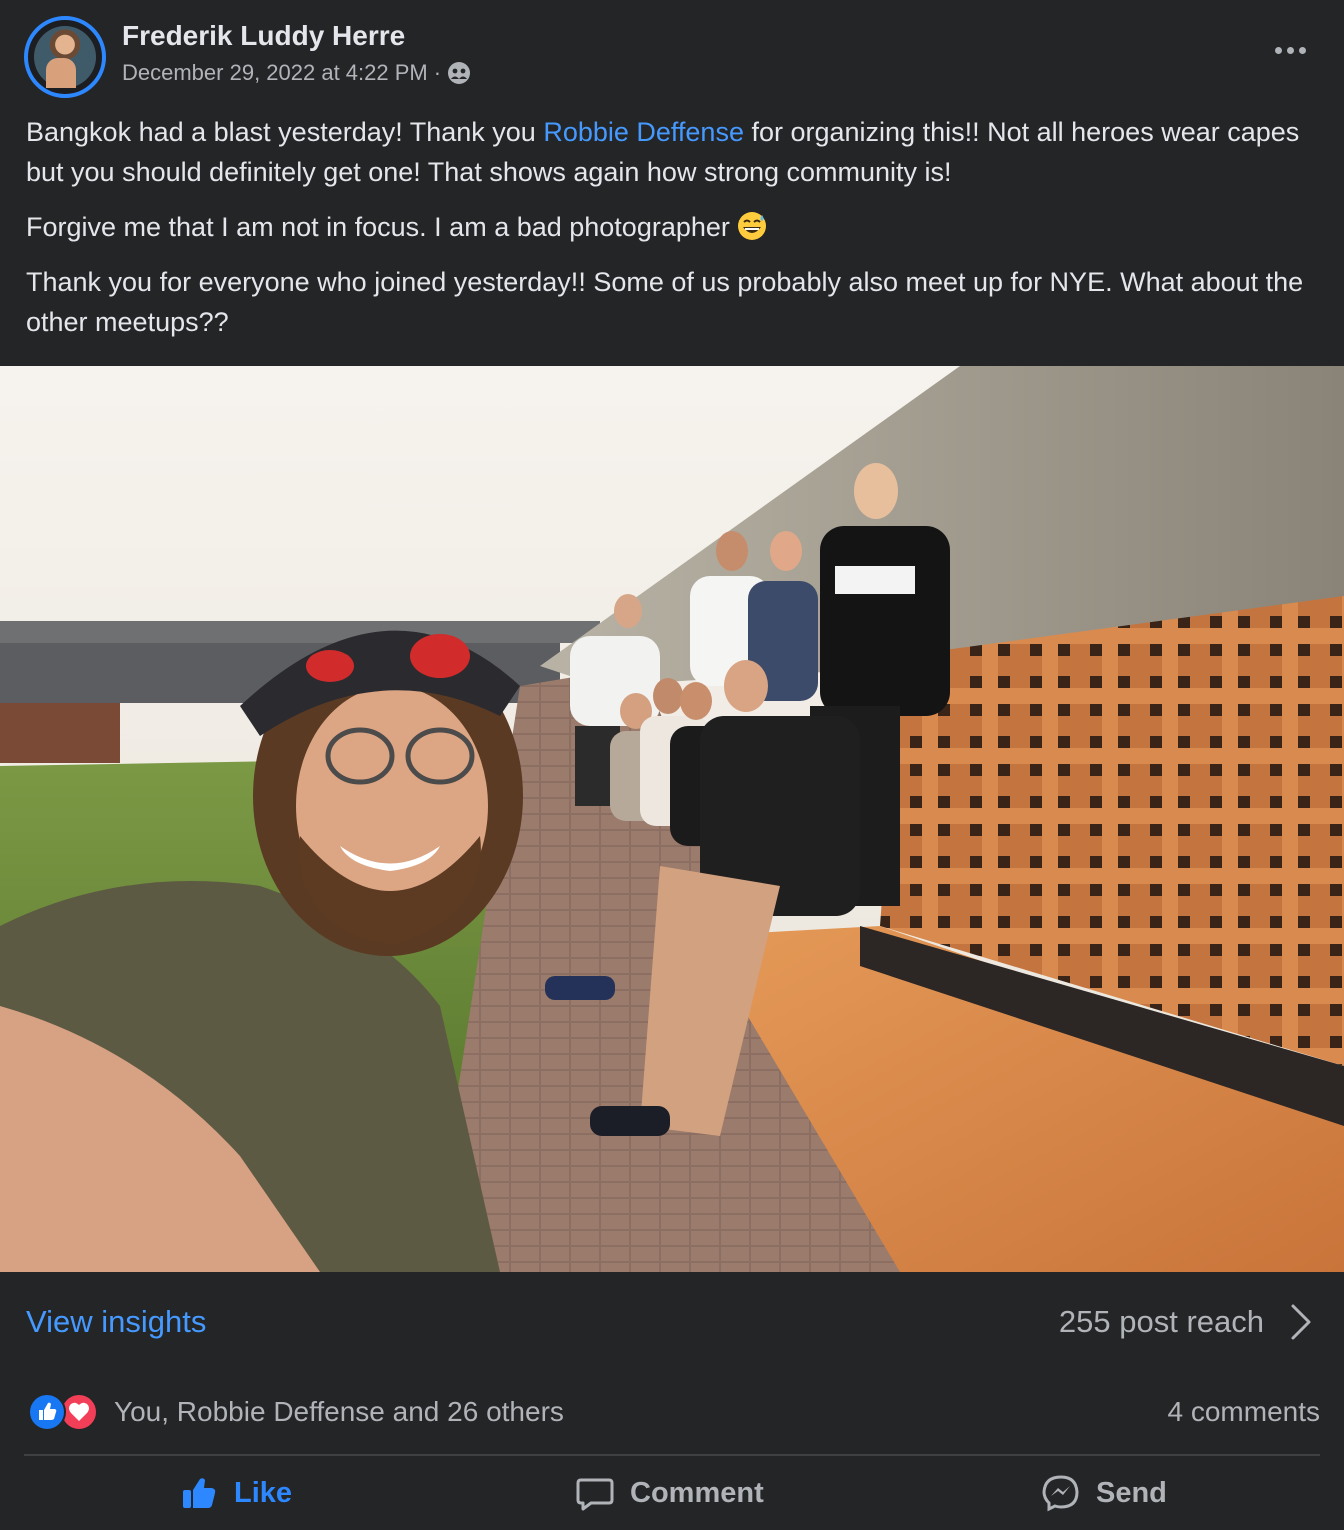  I want to click on post-meta: December 29, 2022 at 4:22 PM ·, so click(296, 73).